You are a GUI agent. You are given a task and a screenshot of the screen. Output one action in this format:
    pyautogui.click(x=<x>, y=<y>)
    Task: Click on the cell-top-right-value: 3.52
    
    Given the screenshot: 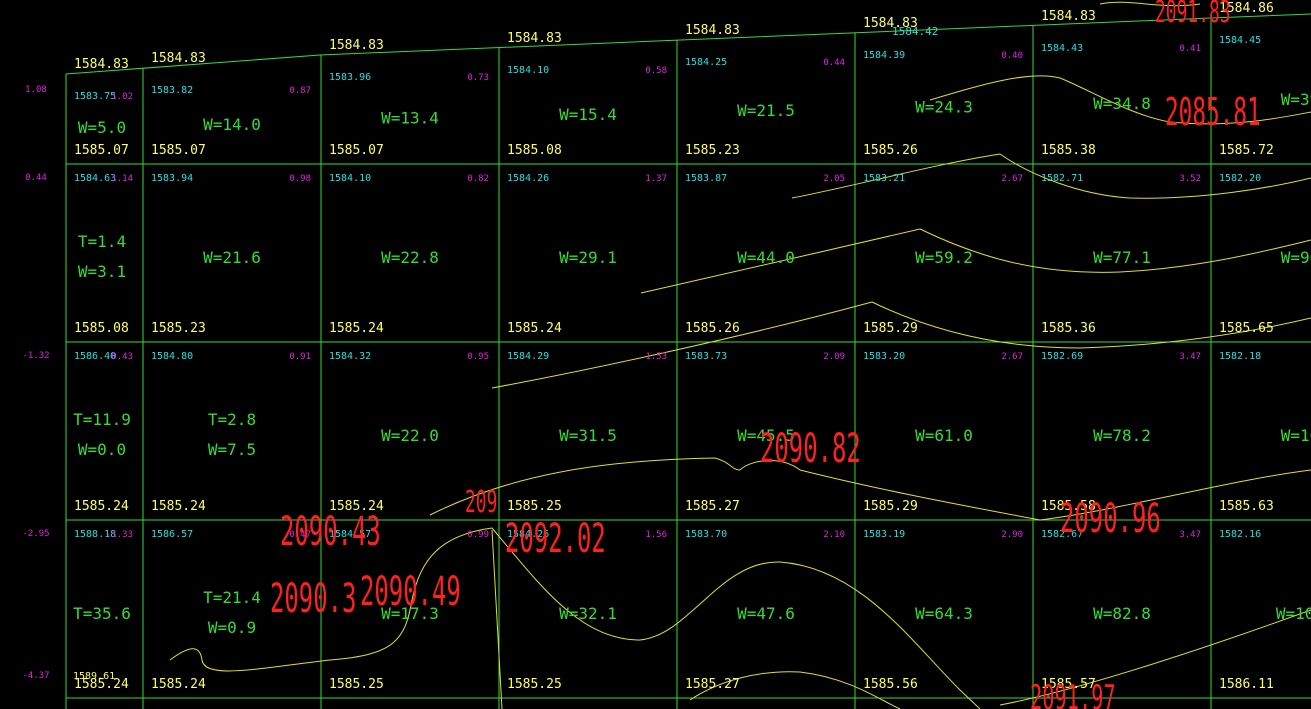 What is the action you would take?
    pyautogui.click(x=1190, y=179)
    